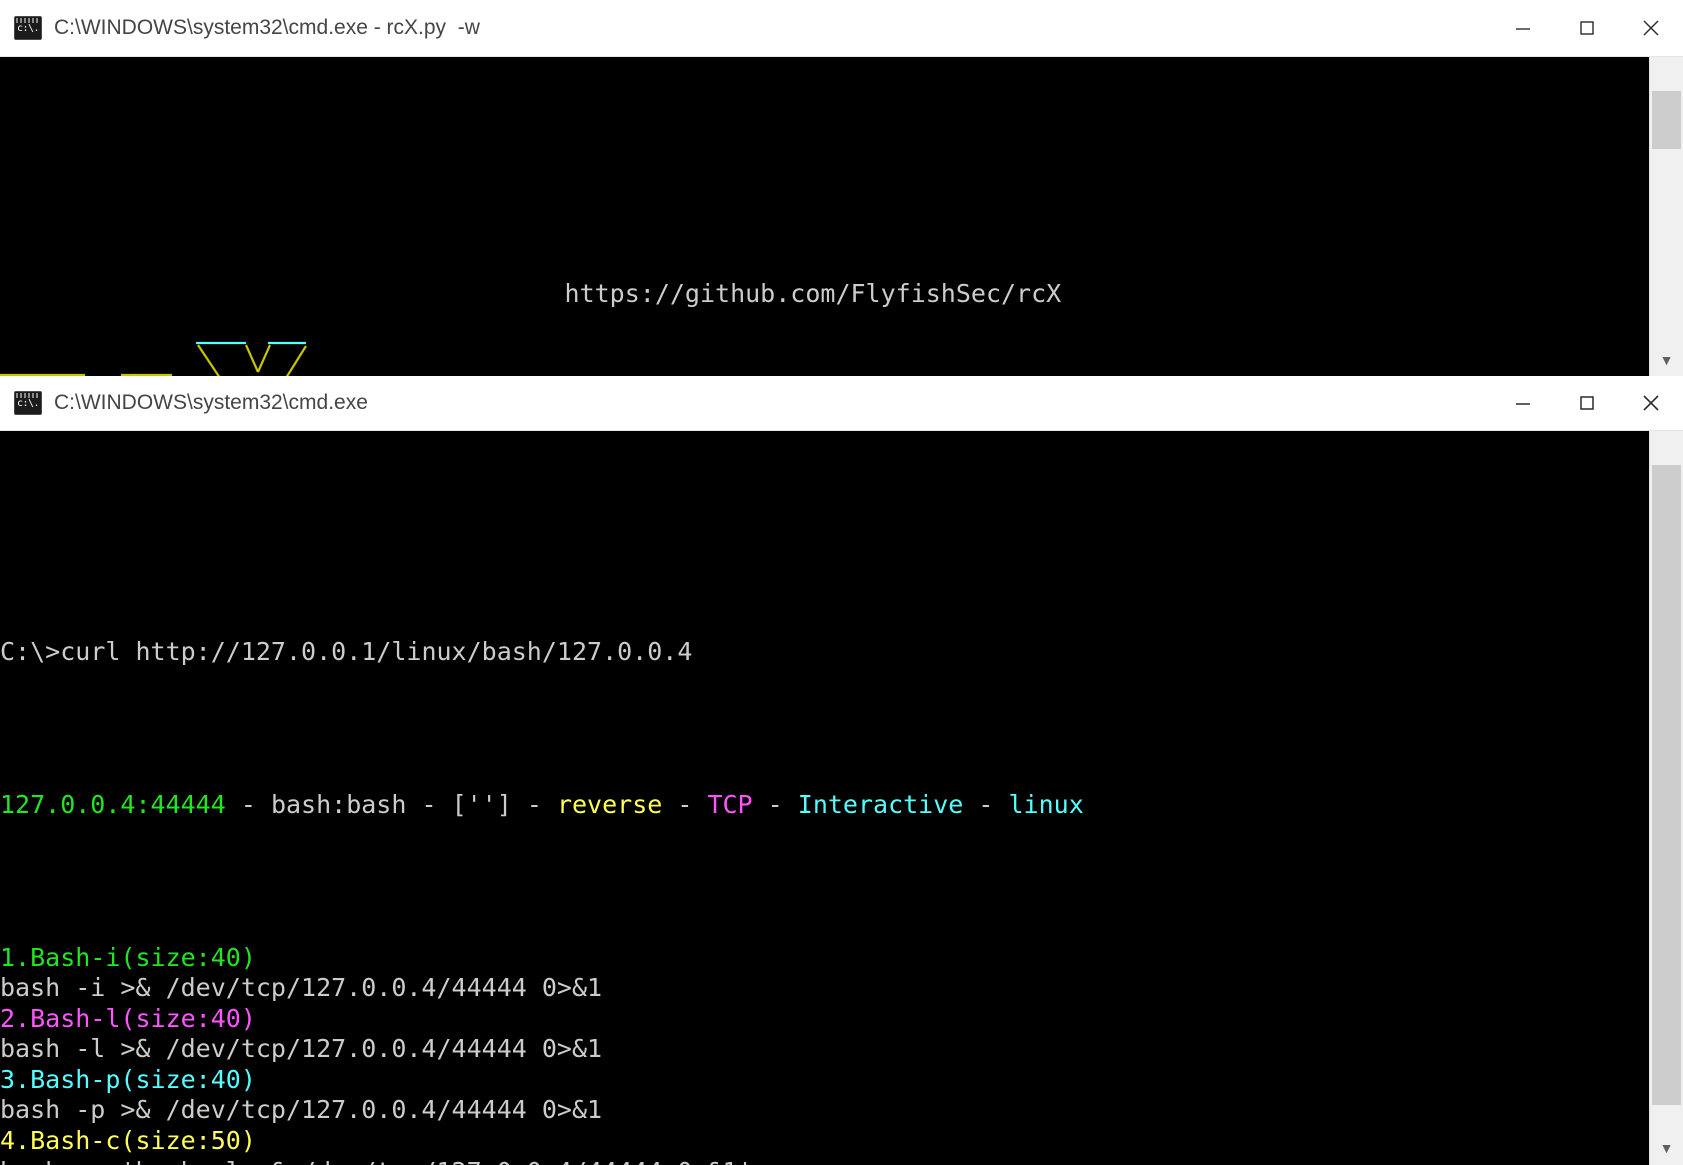 Image resolution: width=1683 pixels, height=1165 pixels. Describe the element at coordinates (985, 804) in the screenshot. I see `info-sep-6: -` at that location.